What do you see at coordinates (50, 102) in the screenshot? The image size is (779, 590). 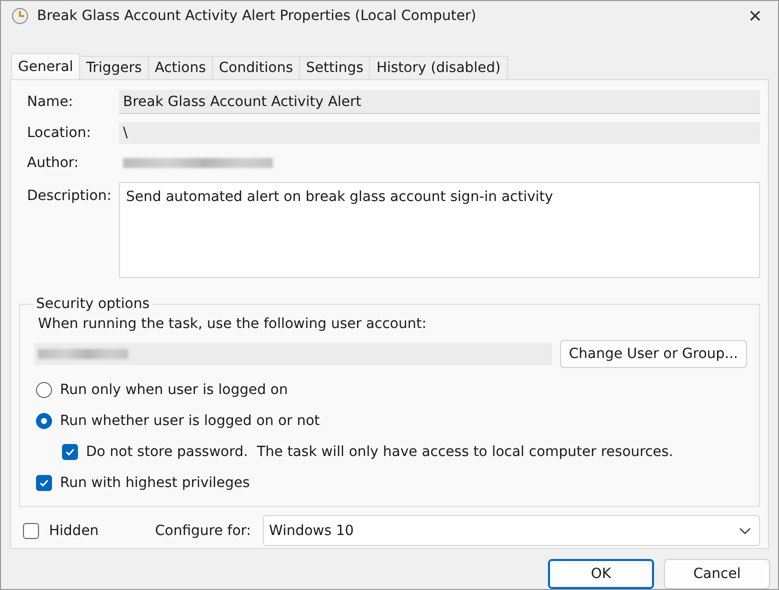 I see `field-label: Name:` at bounding box center [50, 102].